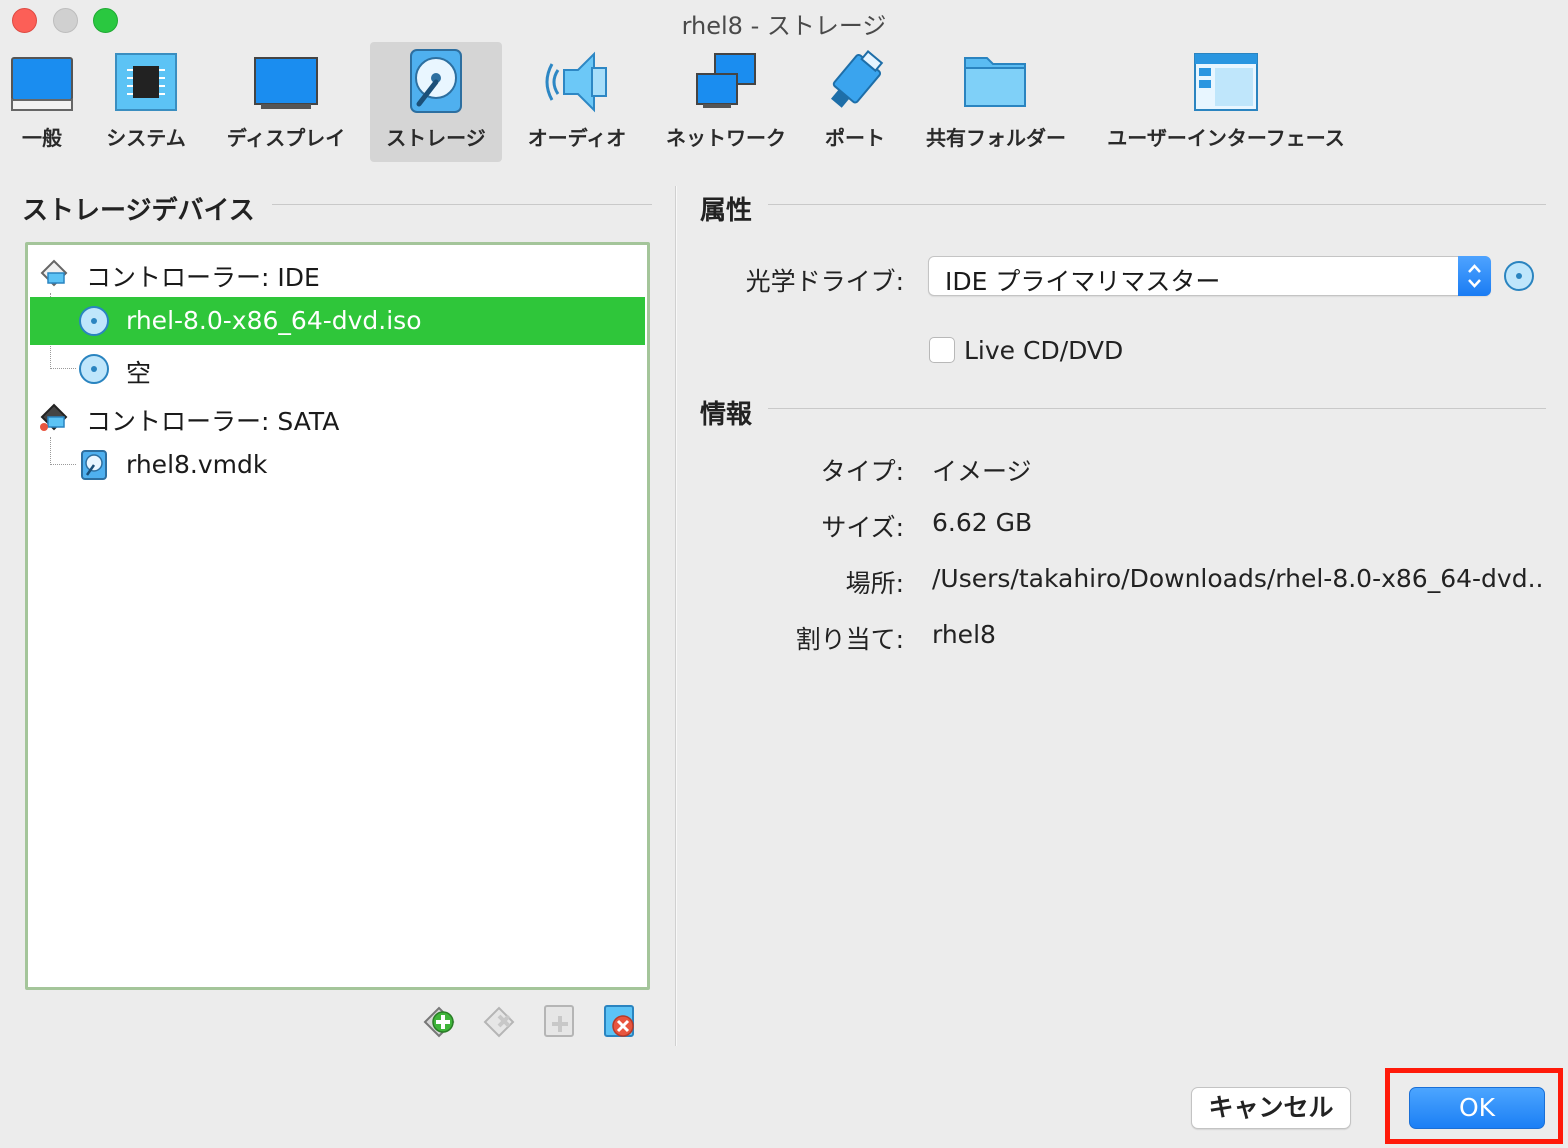 This screenshot has height=1148, width=1568. I want to click on tab-ports: ポート, so click(855, 102).